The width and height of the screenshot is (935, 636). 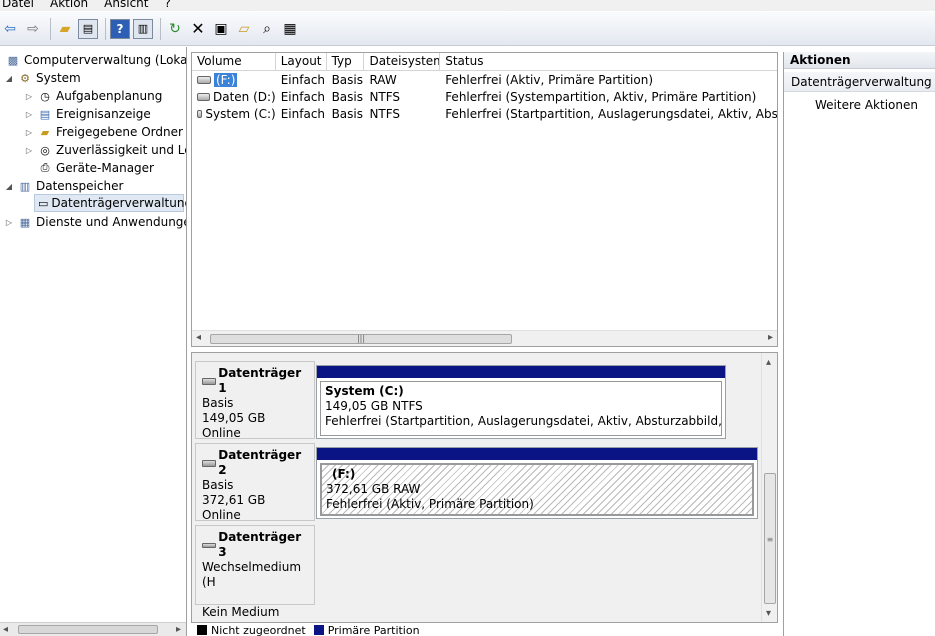 What do you see at coordinates (143, 28) in the screenshot?
I see `show-hide-action-pane-icon: ▥` at bounding box center [143, 28].